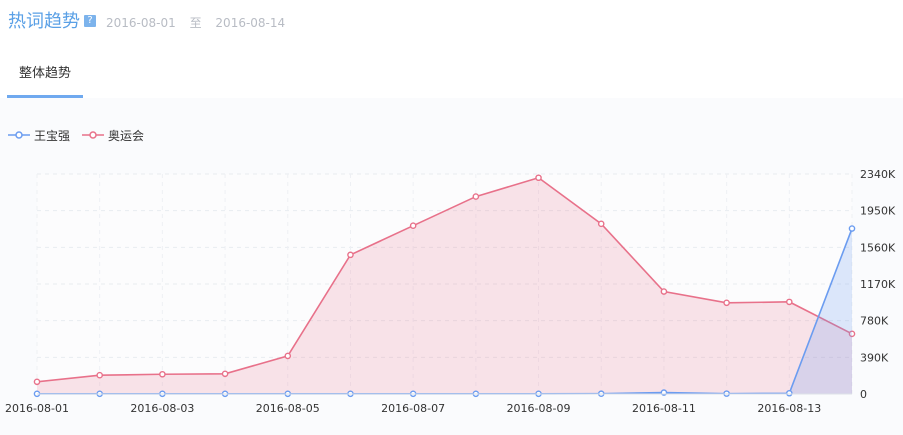  What do you see at coordinates (878, 247) in the screenshot?
I see `y-tick-label: 1560K` at bounding box center [878, 247].